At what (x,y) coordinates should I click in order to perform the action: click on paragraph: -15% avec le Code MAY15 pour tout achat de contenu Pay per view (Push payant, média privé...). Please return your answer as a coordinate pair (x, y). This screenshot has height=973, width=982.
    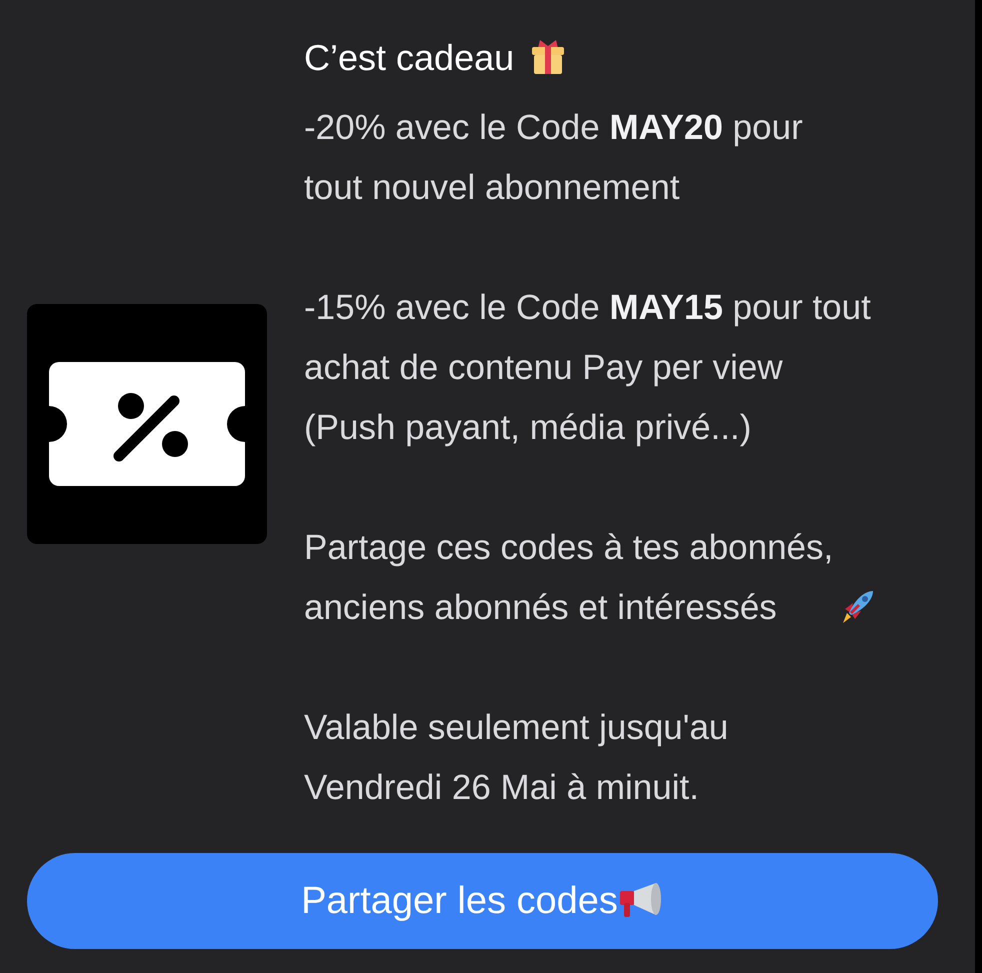
    Looking at the image, I should click on (587, 367).